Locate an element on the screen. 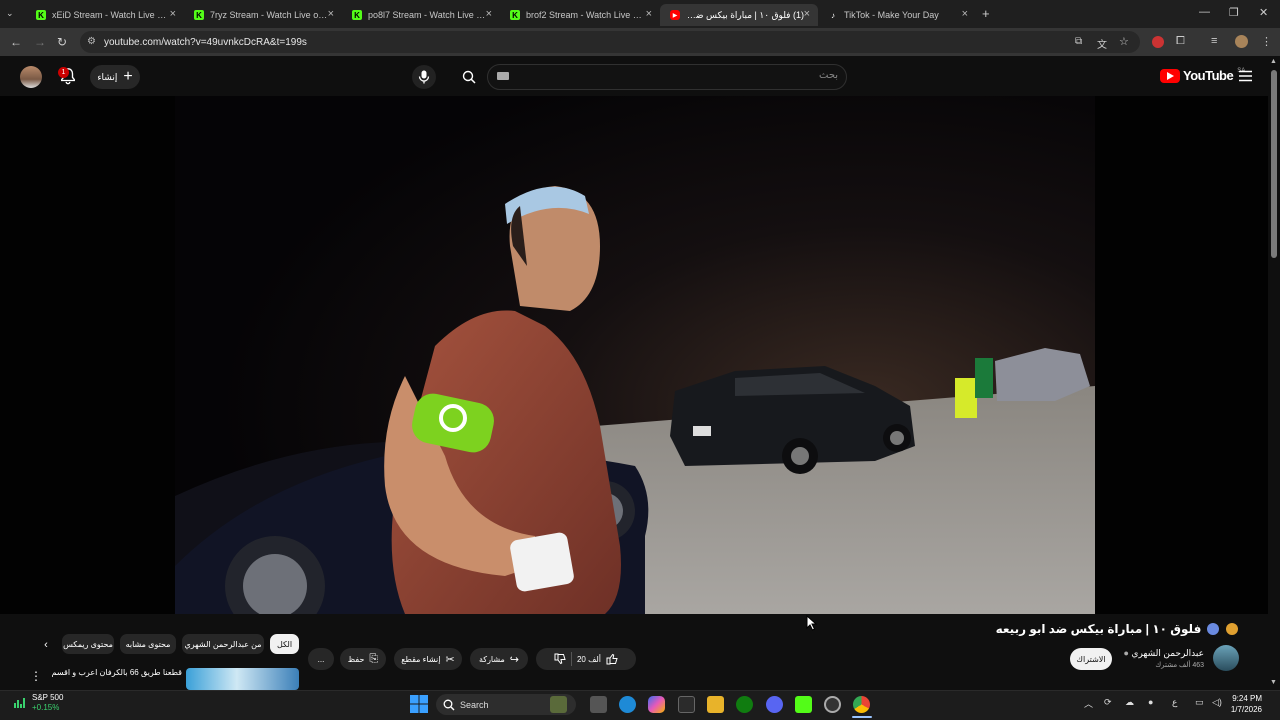 This screenshot has height=720, width=1280. create-button: إنشاء + is located at coordinates (115, 77).